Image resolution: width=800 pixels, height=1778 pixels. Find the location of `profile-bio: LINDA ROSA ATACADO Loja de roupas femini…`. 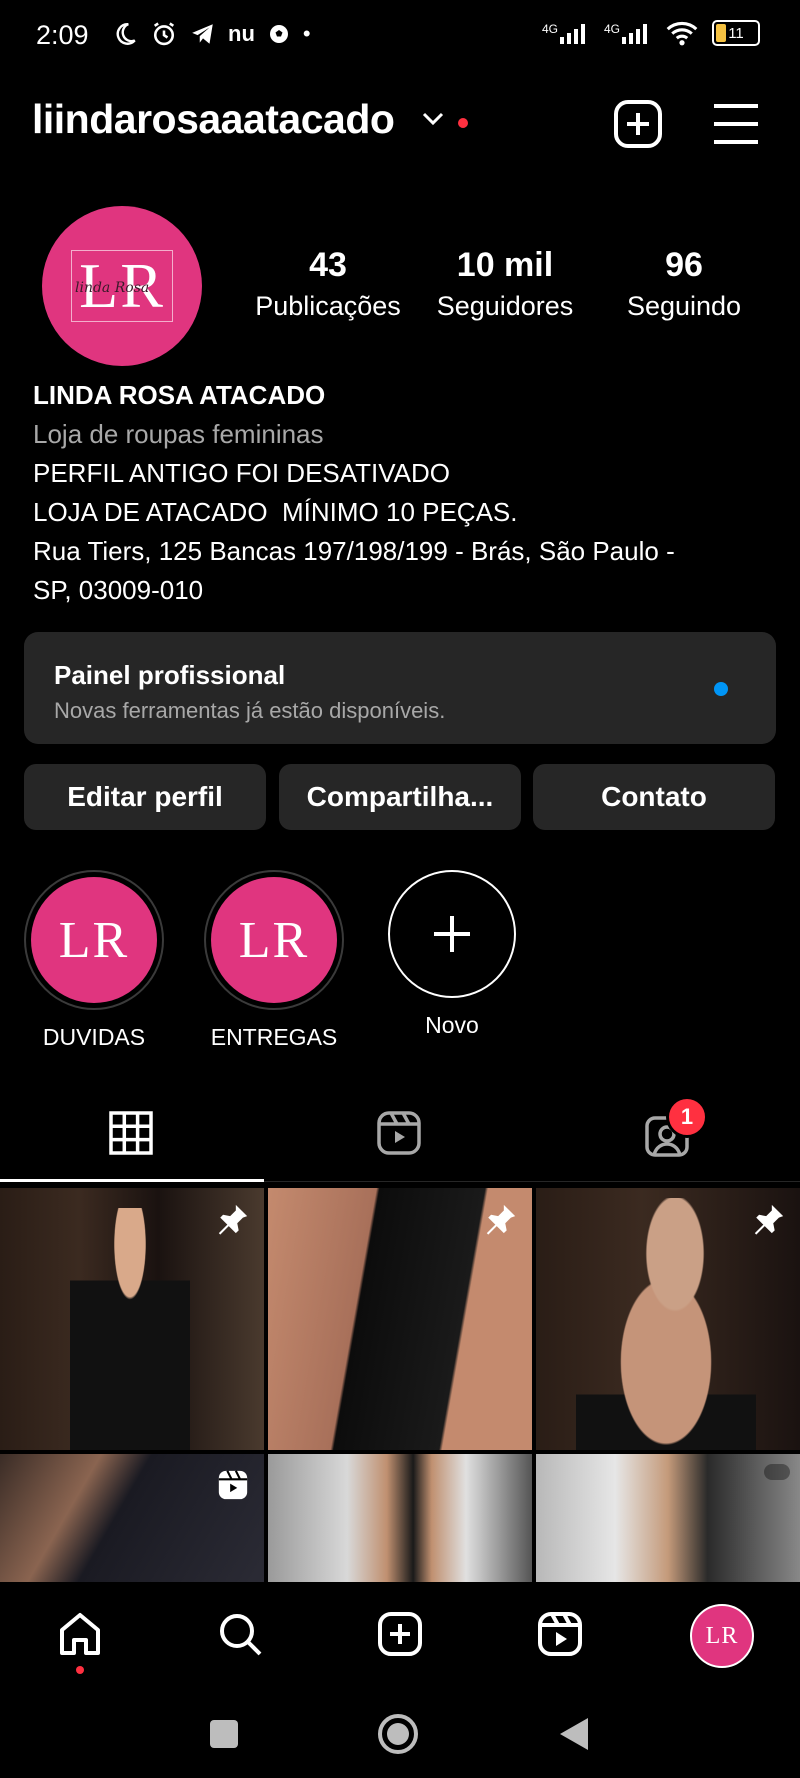

profile-bio: LINDA ROSA ATACADO Loja de roupas femini… is located at coordinates (403, 493).